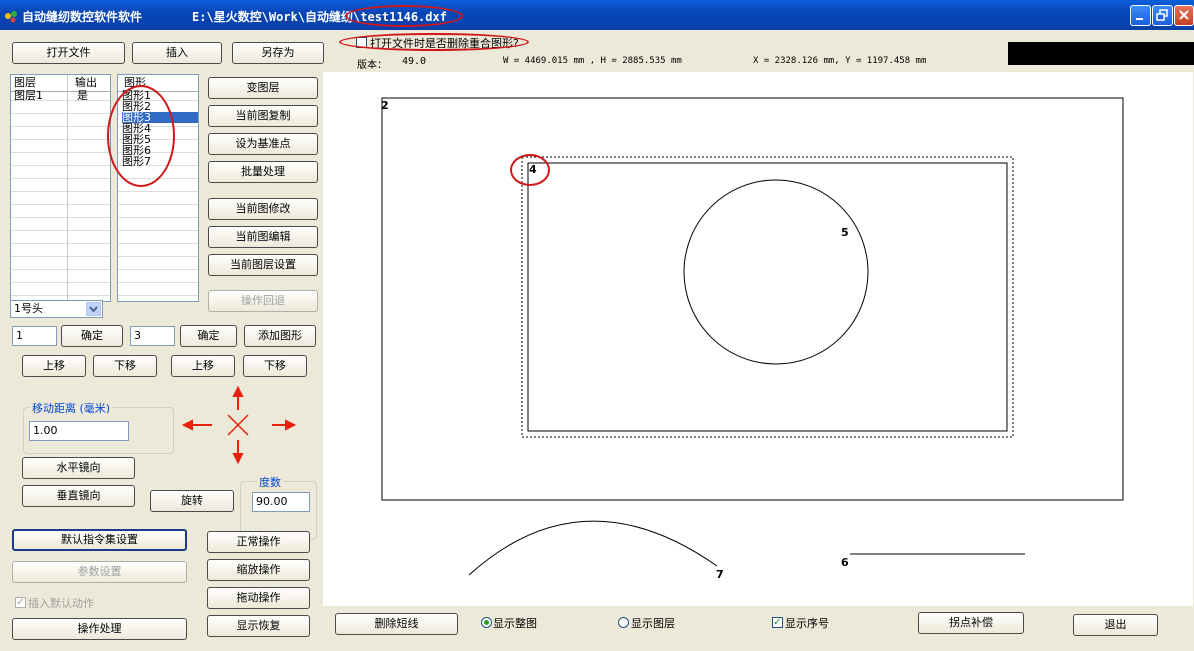 This screenshot has height=651, width=1194. What do you see at coordinates (278, 53) in the screenshot?
I see `save-as-button: 另存为` at bounding box center [278, 53].